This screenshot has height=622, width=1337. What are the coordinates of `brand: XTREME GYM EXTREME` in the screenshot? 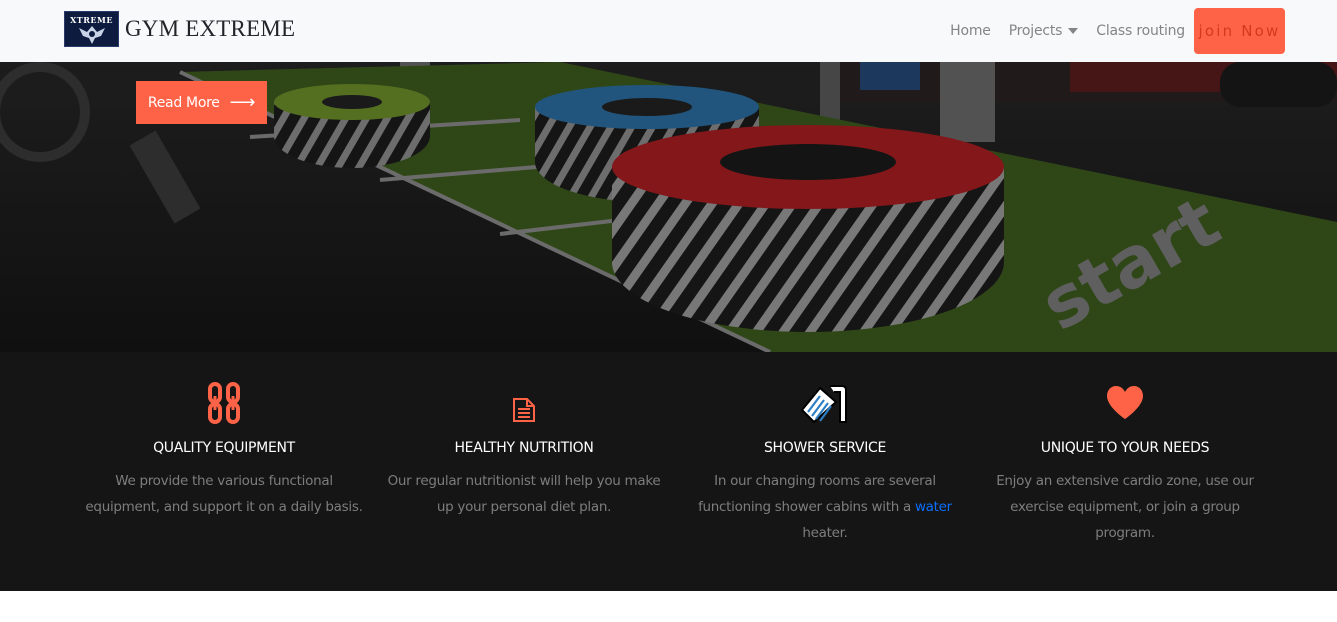 It's located at (179, 29).